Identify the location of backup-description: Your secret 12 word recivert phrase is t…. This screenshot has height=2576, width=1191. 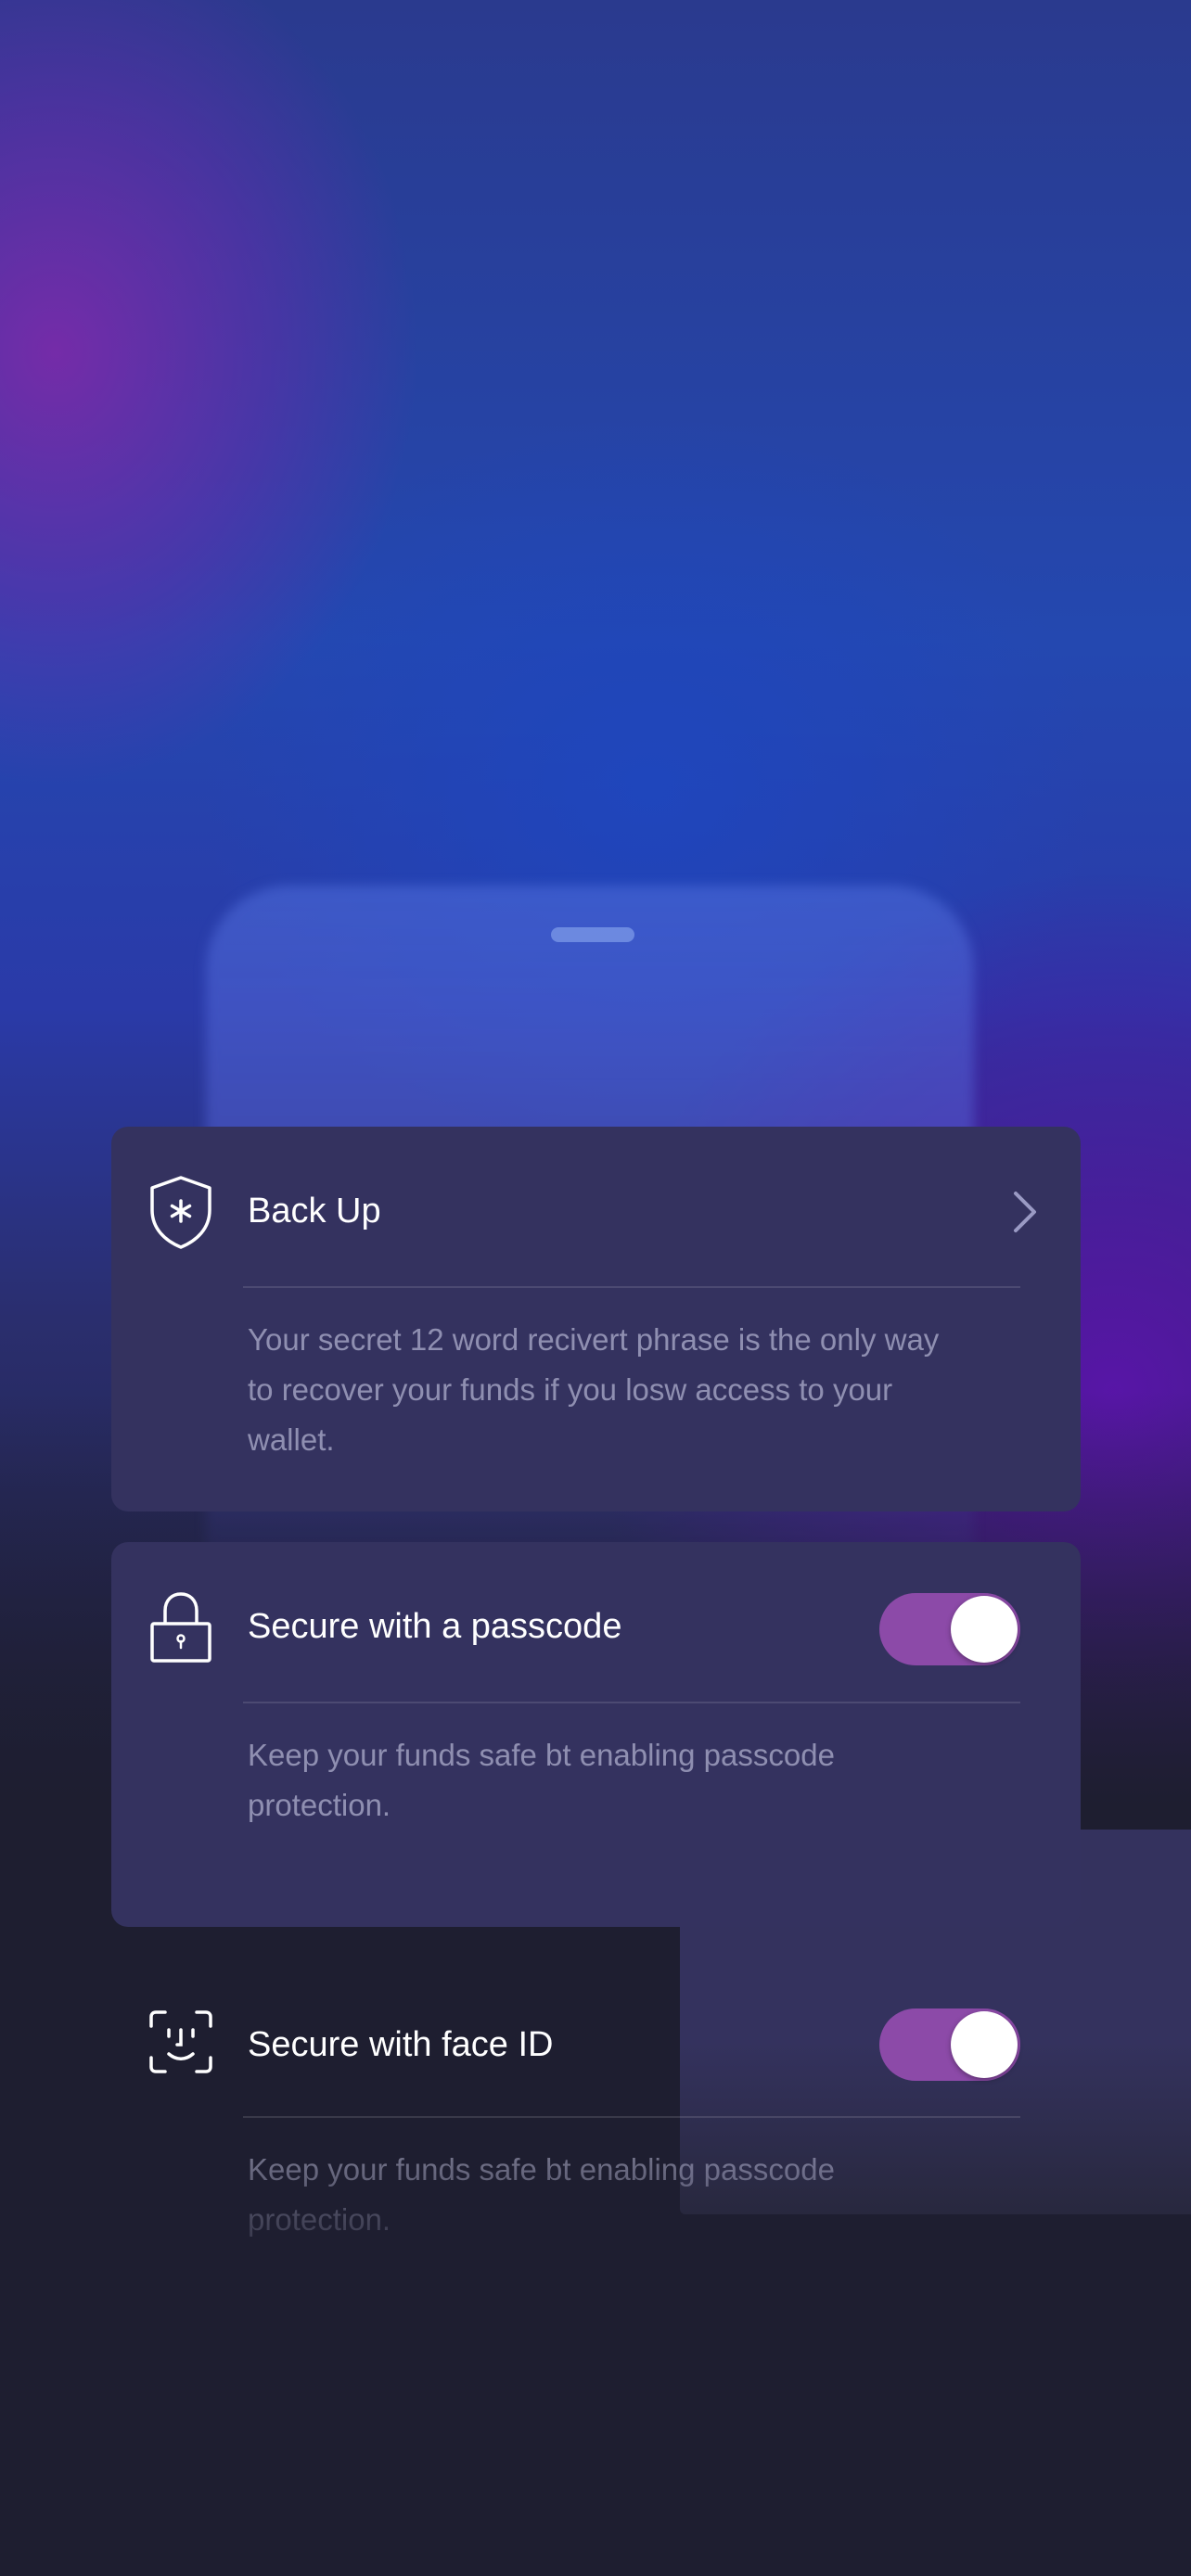
(594, 1390).